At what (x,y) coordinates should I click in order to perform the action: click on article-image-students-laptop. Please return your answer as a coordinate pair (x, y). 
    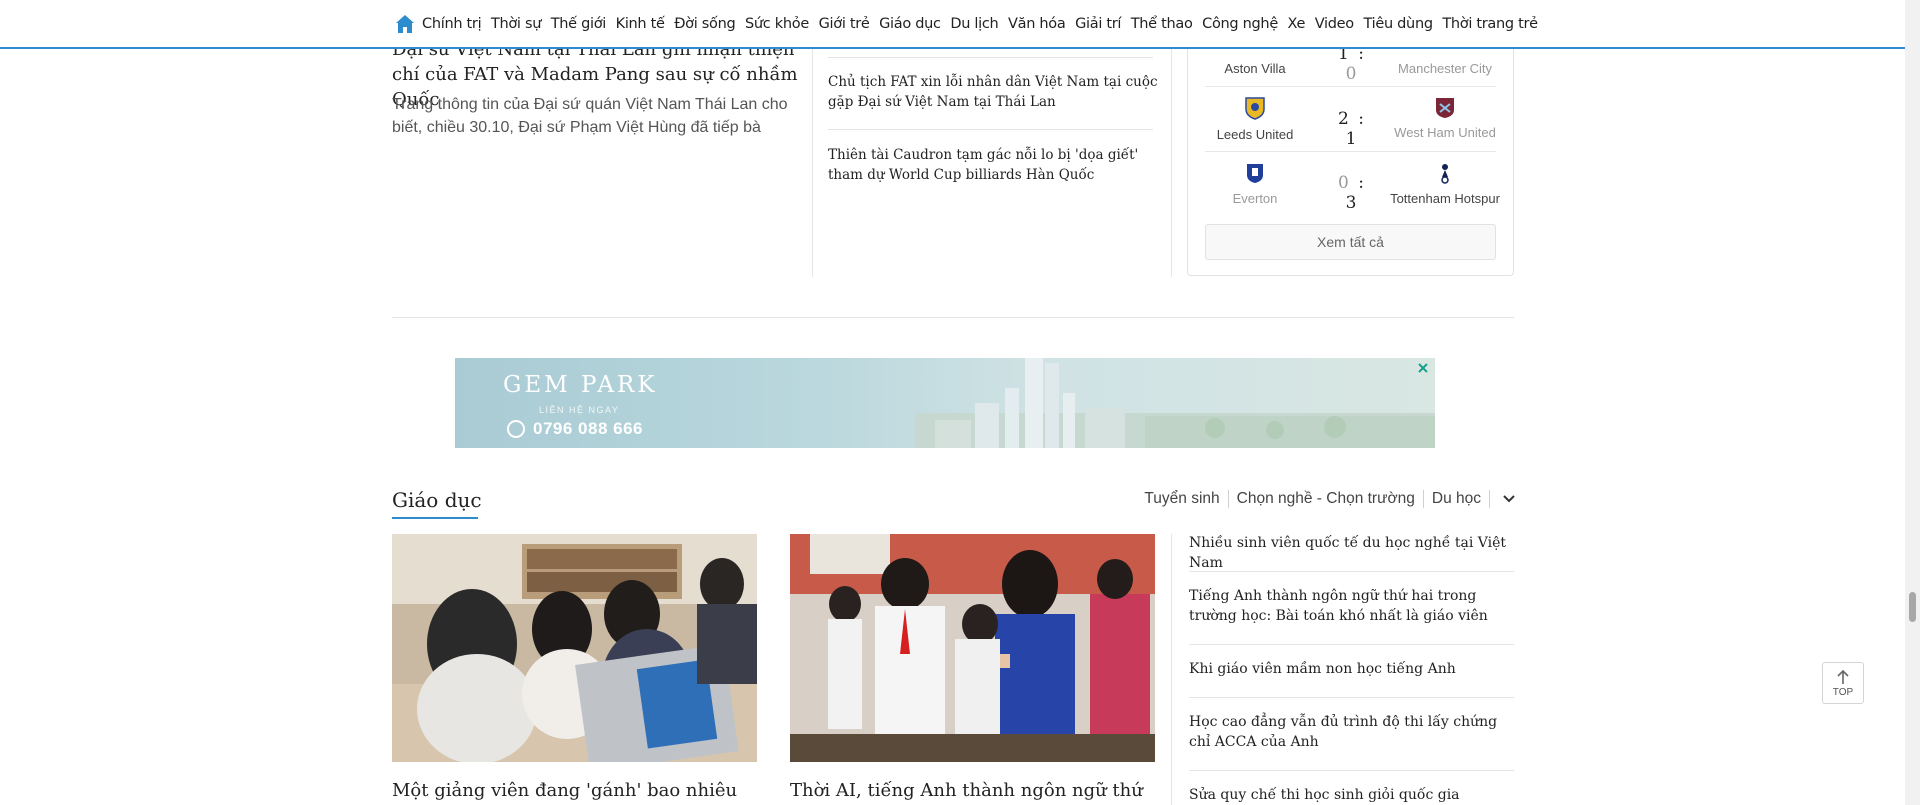
    Looking at the image, I should click on (574, 648).